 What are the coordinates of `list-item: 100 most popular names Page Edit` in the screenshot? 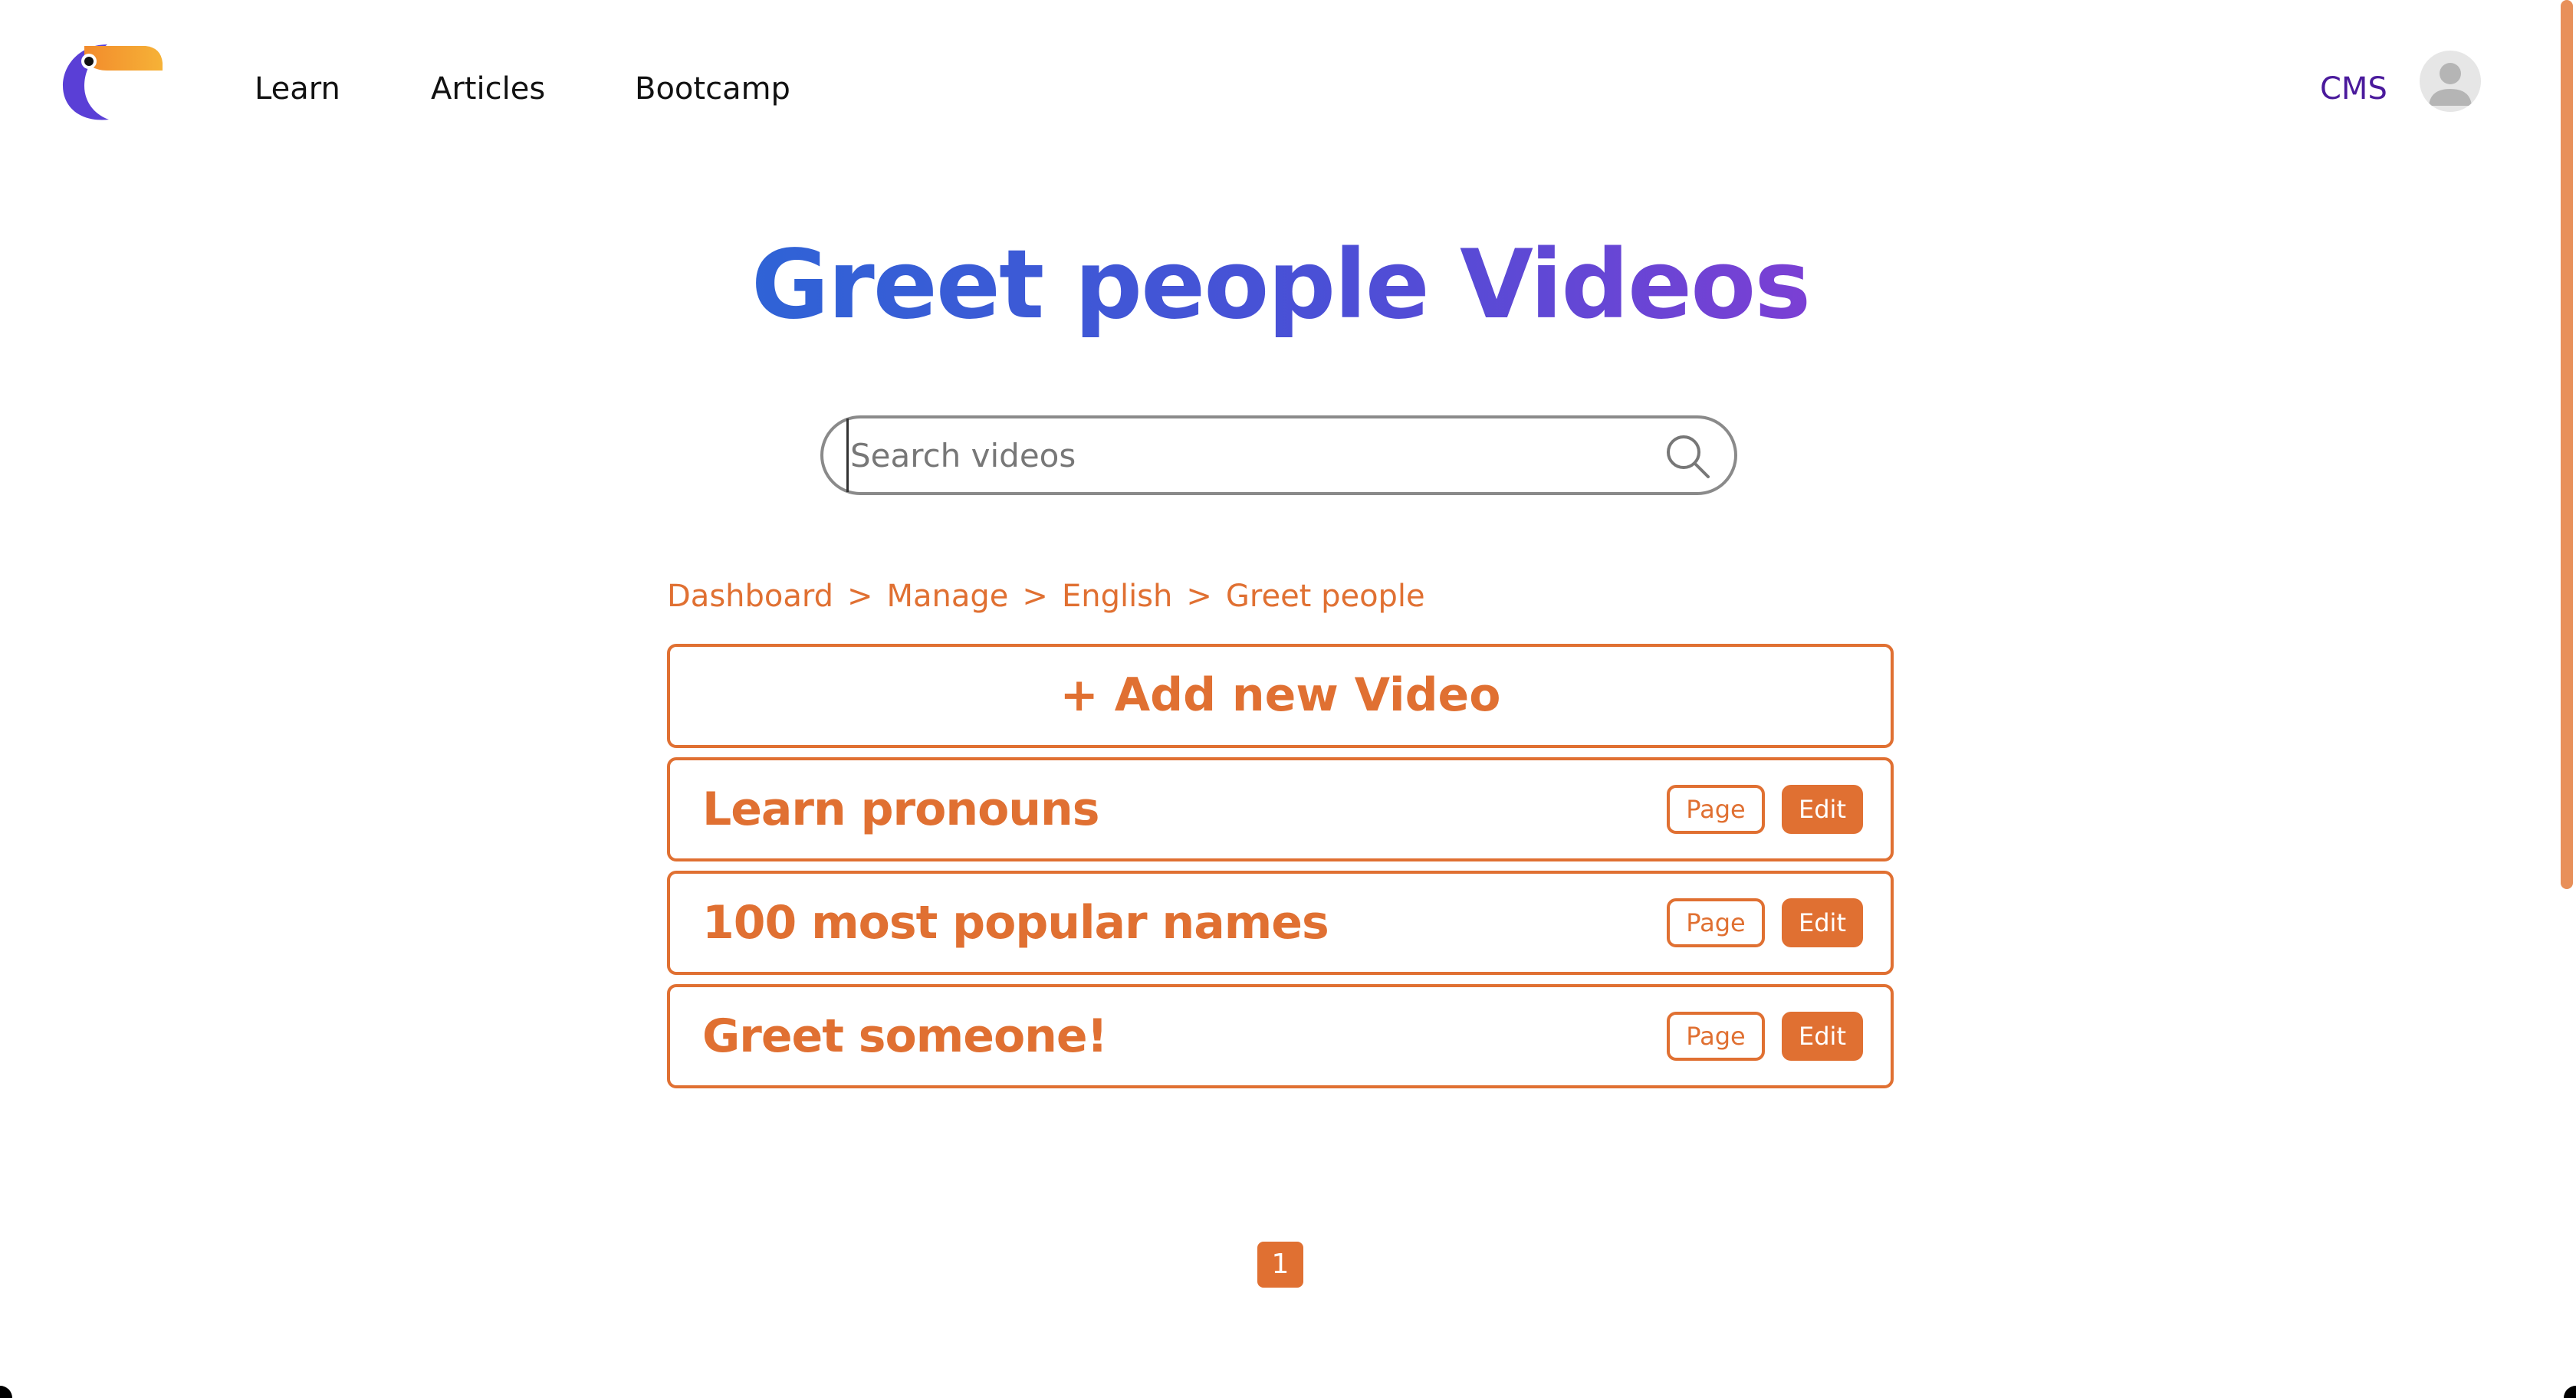 It's located at (1280, 923).